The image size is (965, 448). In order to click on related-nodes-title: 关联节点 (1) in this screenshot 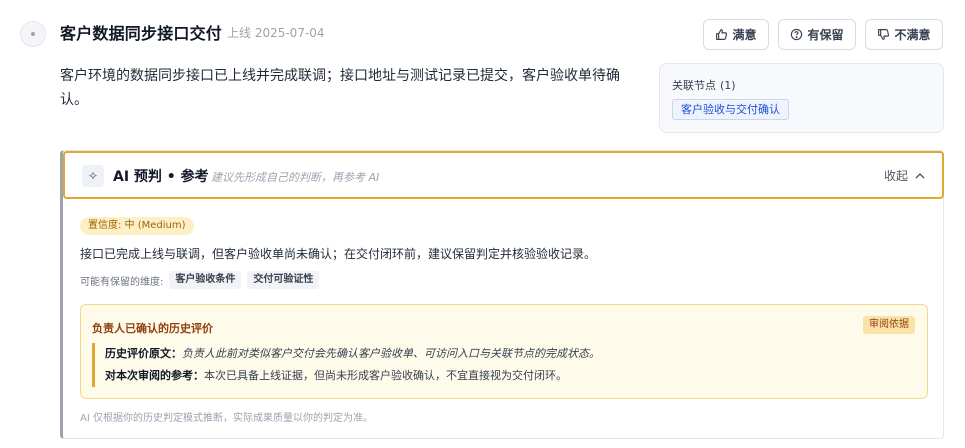, I will do `click(704, 85)`.